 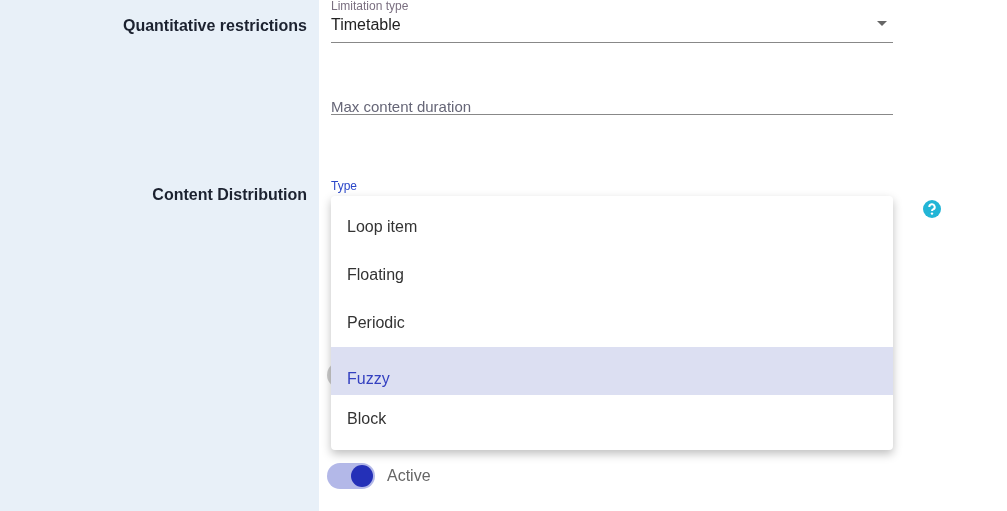 What do you see at coordinates (344, 186) in the screenshot?
I see `field-label: Type` at bounding box center [344, 186].